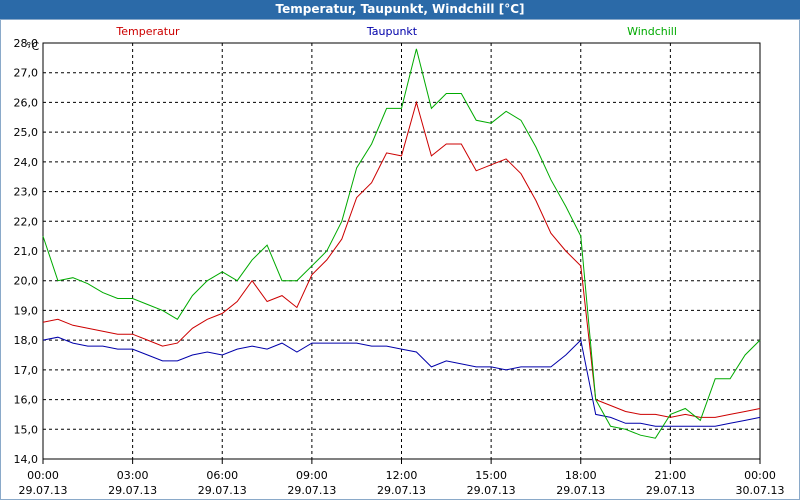  Describe the element at coordinates (671, 475) in the screenshot. I see `x-tick-time: 21:00` at that location.